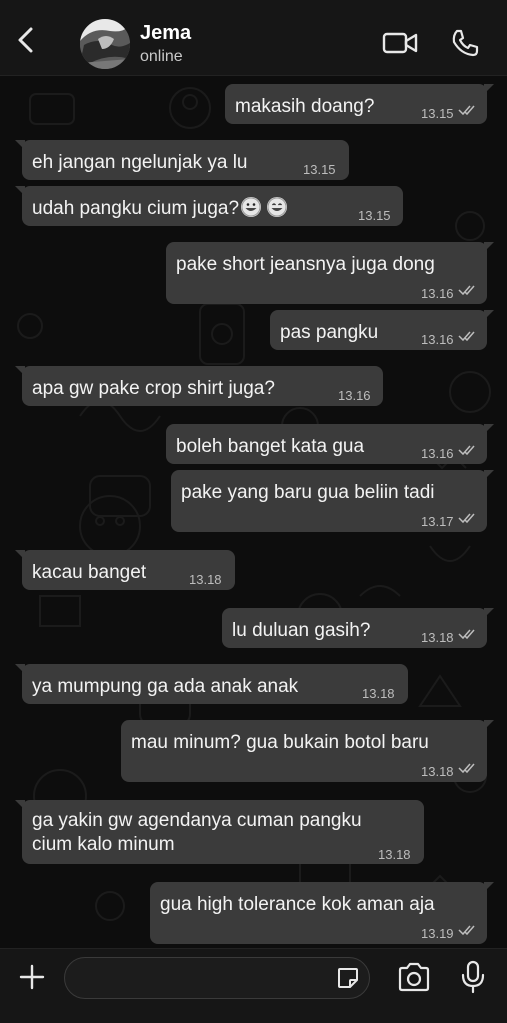 The width and height of the screenshot is (507, 1023). What do you see at coordinates (473, 977) in the screenshot?
I see `microphone-icon` at bounding box center [473, 977].